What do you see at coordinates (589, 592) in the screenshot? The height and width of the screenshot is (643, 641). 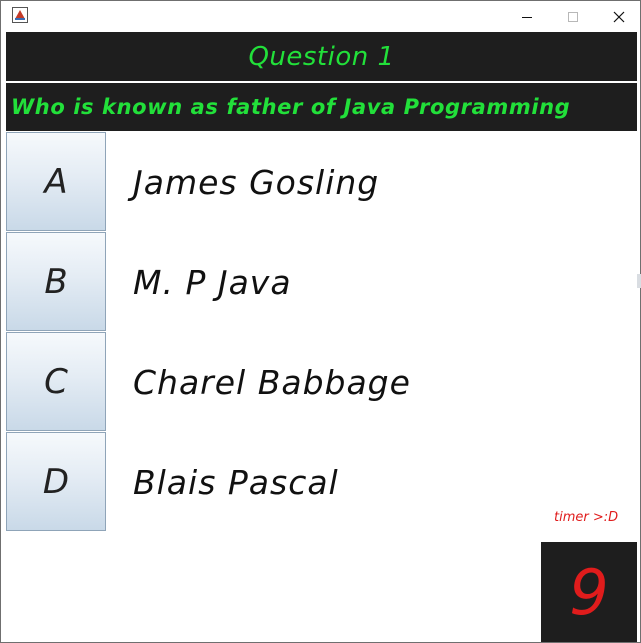 I see `timer-countdown: 9` at bounding box center [589, 592].